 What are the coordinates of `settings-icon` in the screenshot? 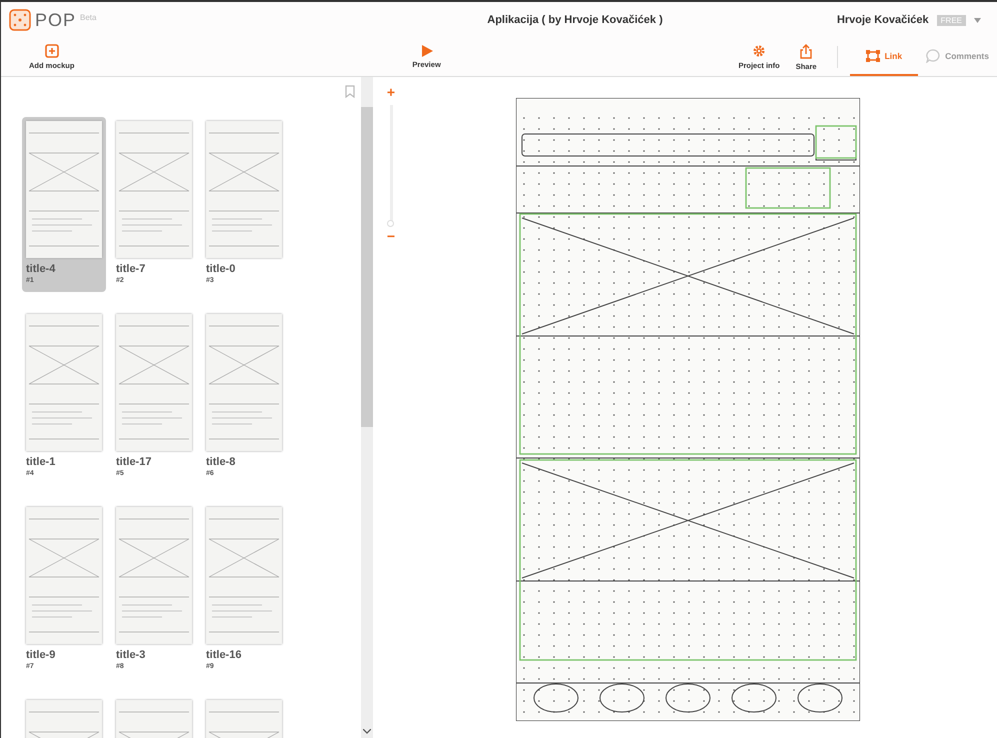 It's located at (759, 51).